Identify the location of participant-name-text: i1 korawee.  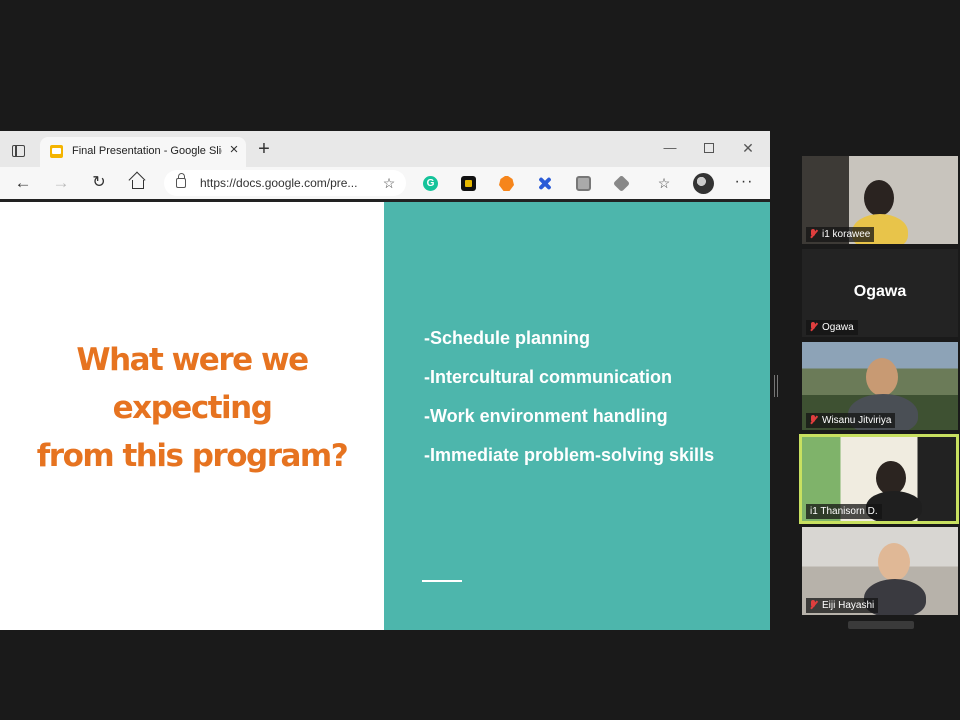
(846, 234).